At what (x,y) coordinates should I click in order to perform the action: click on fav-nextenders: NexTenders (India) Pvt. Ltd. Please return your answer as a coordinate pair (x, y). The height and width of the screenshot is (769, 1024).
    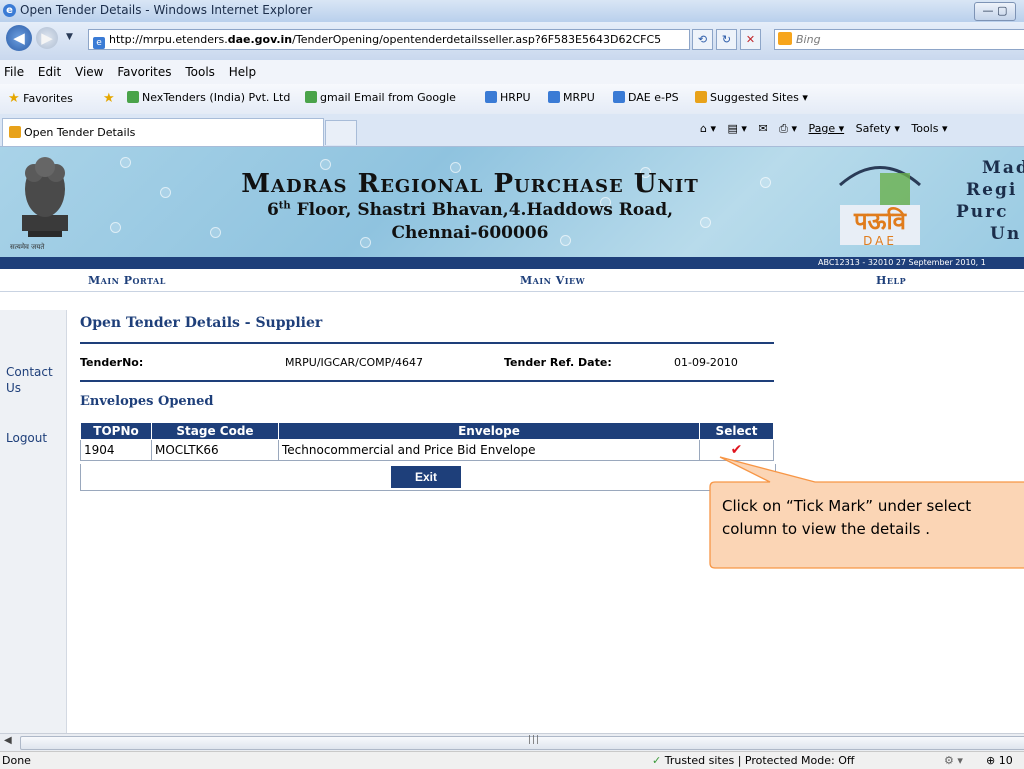
    Looking at the image, I should click on (208, 97).